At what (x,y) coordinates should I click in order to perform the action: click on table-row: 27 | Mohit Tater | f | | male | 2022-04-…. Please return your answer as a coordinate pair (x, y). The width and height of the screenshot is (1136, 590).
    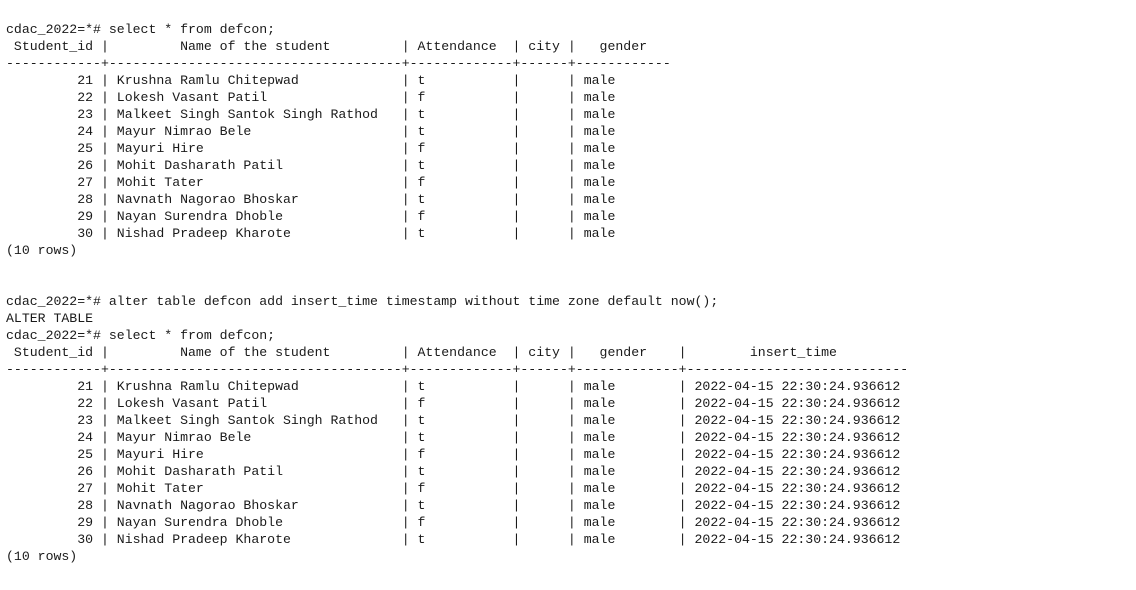
    Looking at the image, I should click on (453, 488).